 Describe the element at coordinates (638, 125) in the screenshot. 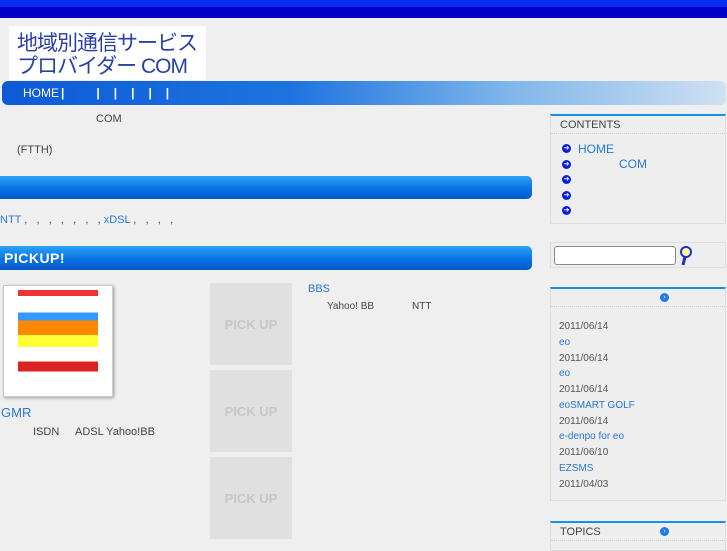

I see `contents-title: CONTENTS` at that location.